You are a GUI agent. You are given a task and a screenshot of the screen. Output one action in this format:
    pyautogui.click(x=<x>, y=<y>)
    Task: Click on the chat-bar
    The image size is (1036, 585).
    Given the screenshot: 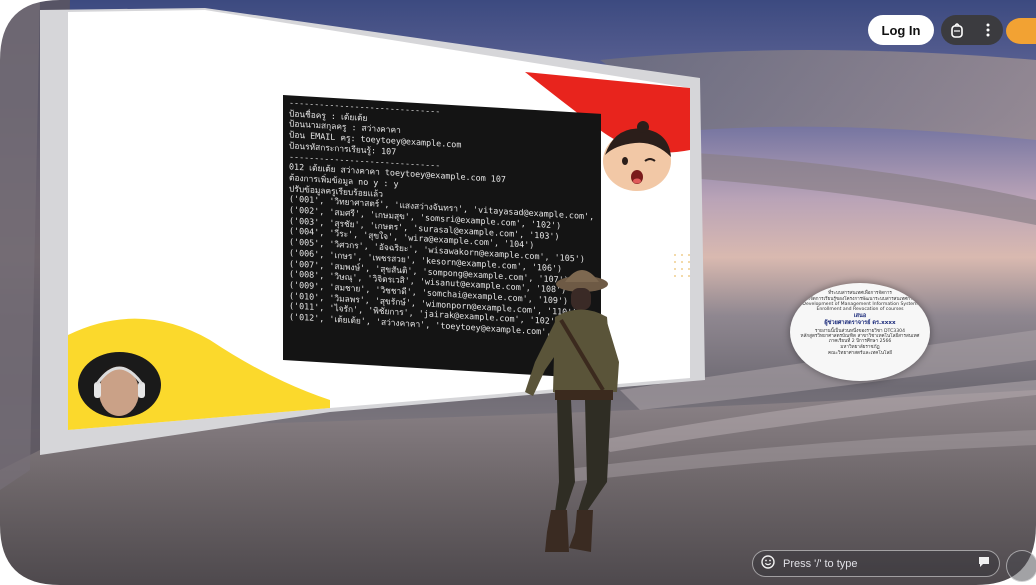 What is the action you would take?
    pyautogui.click(x=876, y=563)
    